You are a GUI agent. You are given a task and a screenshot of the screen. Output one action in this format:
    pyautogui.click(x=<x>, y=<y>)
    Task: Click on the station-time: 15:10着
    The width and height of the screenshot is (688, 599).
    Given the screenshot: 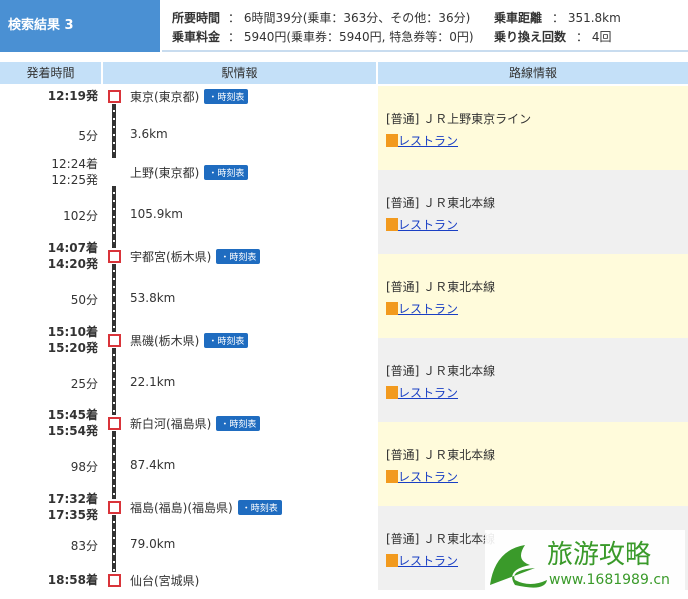 What is the action you would take?
    pyautogui.click(x=72, y=332)
    